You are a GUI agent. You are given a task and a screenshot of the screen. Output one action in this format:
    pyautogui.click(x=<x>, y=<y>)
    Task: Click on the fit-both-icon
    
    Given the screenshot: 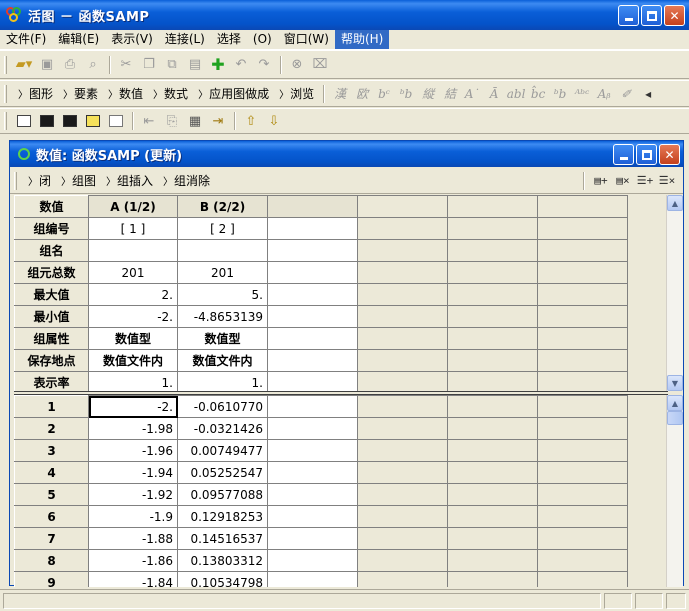 What is the action you would take?
    pyautogui.click(x=70, y=121)
    